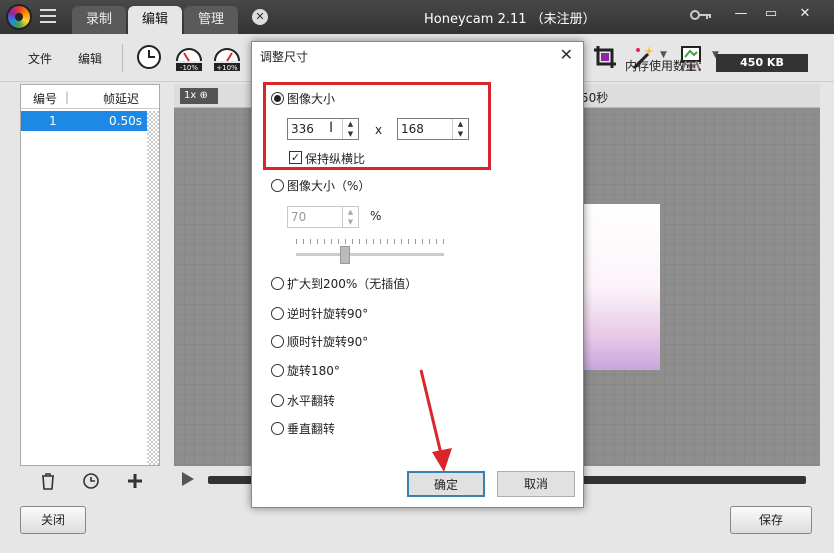 The width and height of the screenshot is (834, 553). I want to click on clock-icon, so click(149, 57).